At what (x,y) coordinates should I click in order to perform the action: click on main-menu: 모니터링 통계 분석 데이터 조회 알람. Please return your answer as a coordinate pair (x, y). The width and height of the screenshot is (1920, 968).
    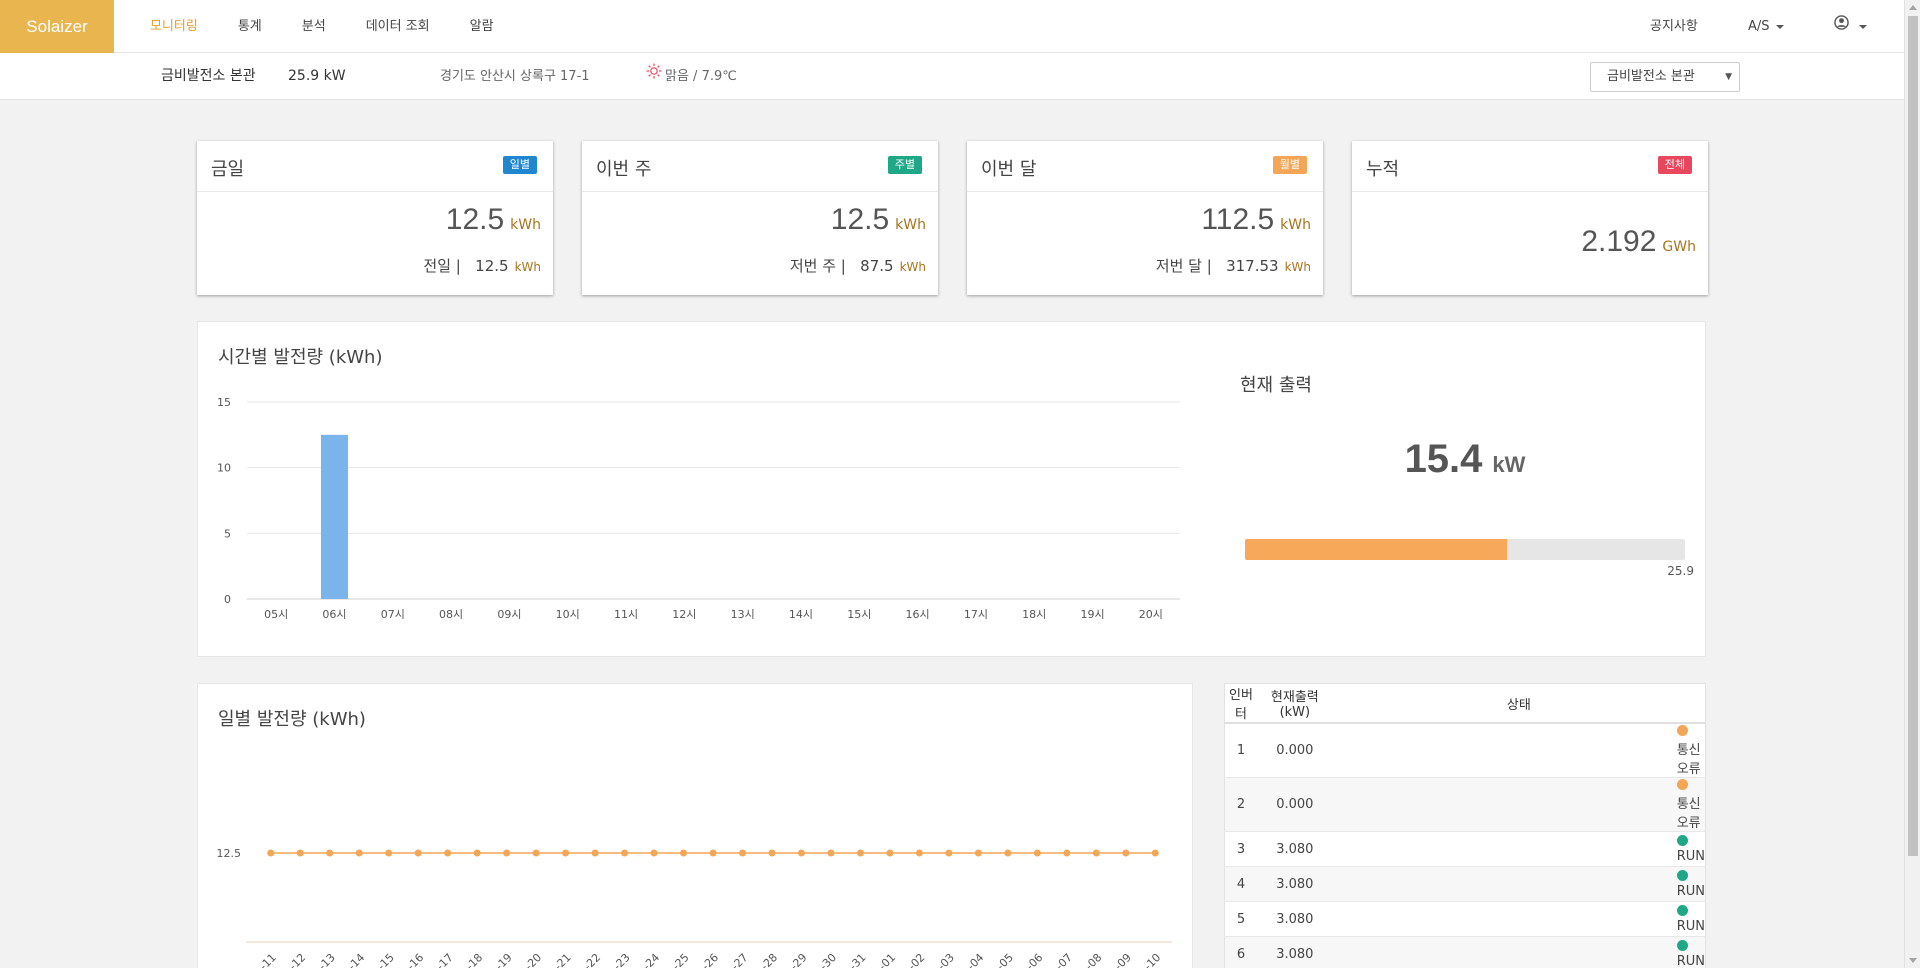
    Looking at the image, I should click on (342, 26).